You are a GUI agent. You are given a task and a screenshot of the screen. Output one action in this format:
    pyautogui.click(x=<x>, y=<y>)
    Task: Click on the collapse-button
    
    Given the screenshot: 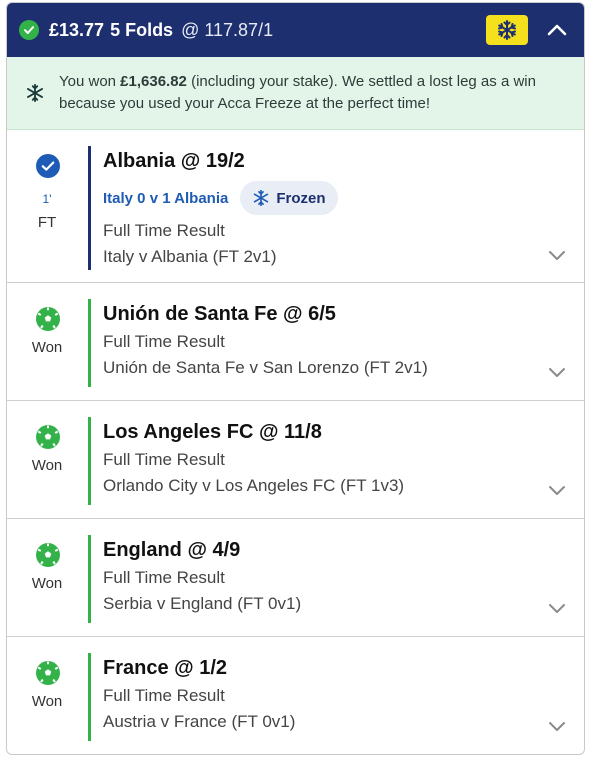 What is the action you would take?
    pyautogui.click(x=557, y=30)
    